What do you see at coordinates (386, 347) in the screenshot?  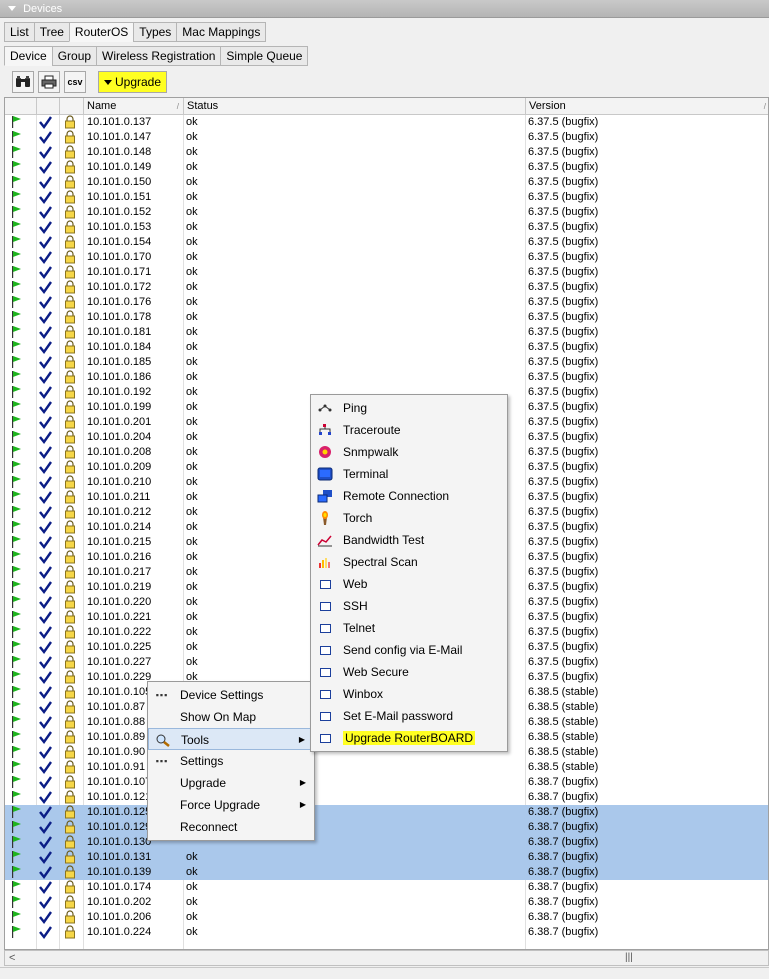 I see `table-row: 10.101.0.184 ok 6.37.5 (bugfix)` at bounding box center [386, 347].